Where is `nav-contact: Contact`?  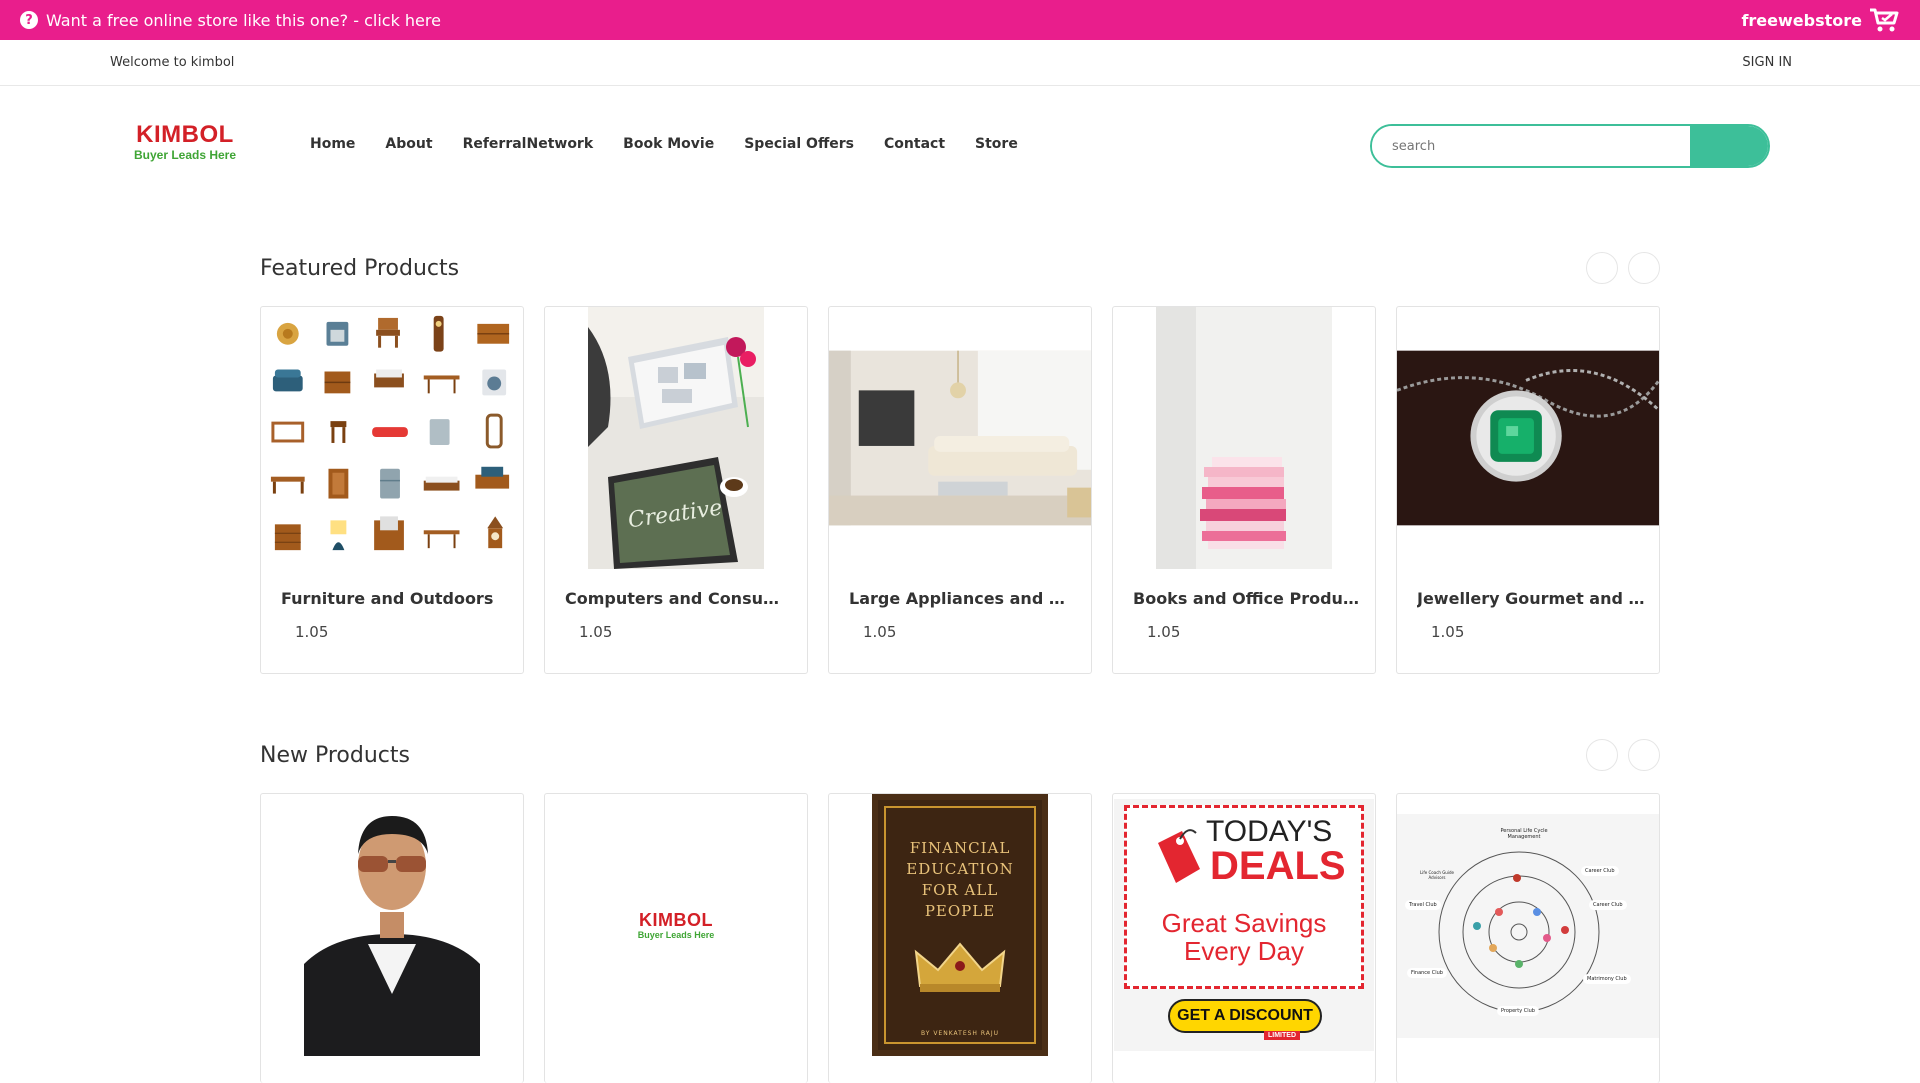 nav-contact: Contact is located at coordinates (914, 144).